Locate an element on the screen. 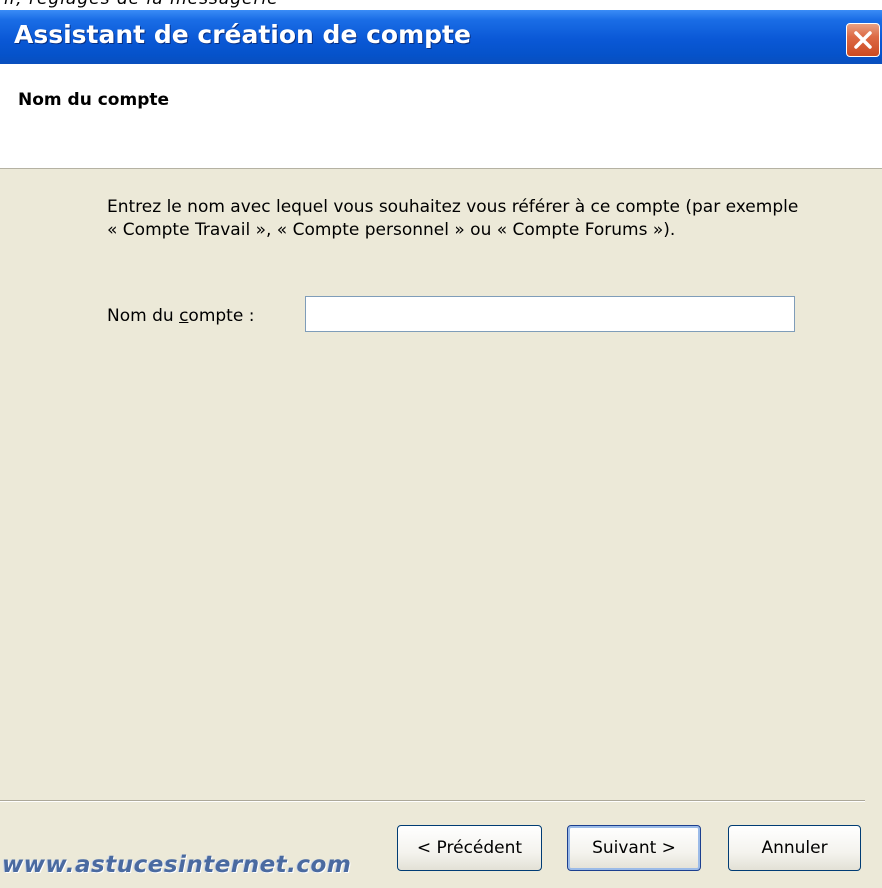 The image size is (882, 888). close-icon is located at coordinates (863, 40).